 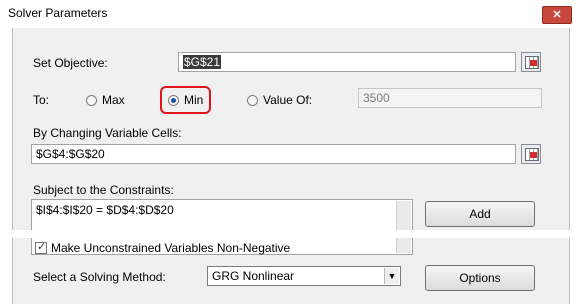 I want to click on screenshot-crop-band, so click(x=289, y=234).